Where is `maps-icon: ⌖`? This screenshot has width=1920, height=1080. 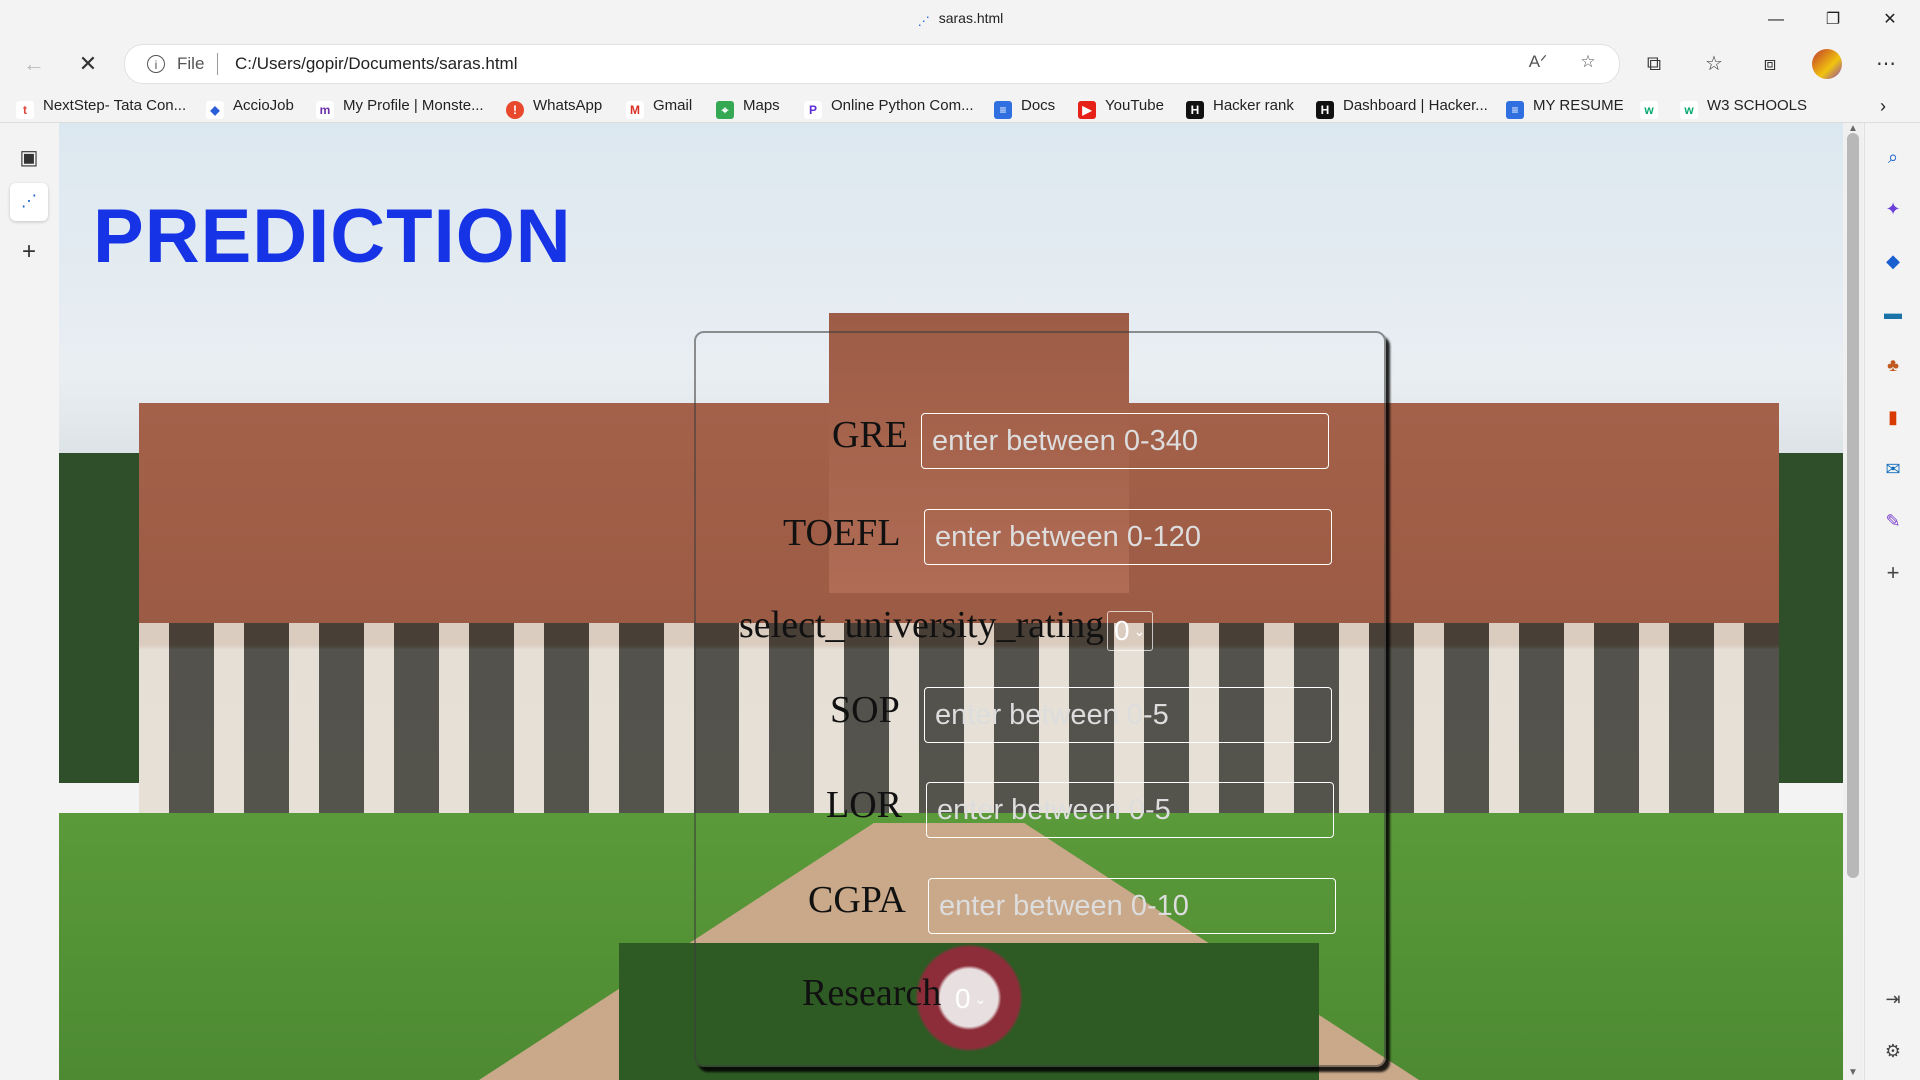 maps-icon: ⌖ is located at coordinates (725, 110).